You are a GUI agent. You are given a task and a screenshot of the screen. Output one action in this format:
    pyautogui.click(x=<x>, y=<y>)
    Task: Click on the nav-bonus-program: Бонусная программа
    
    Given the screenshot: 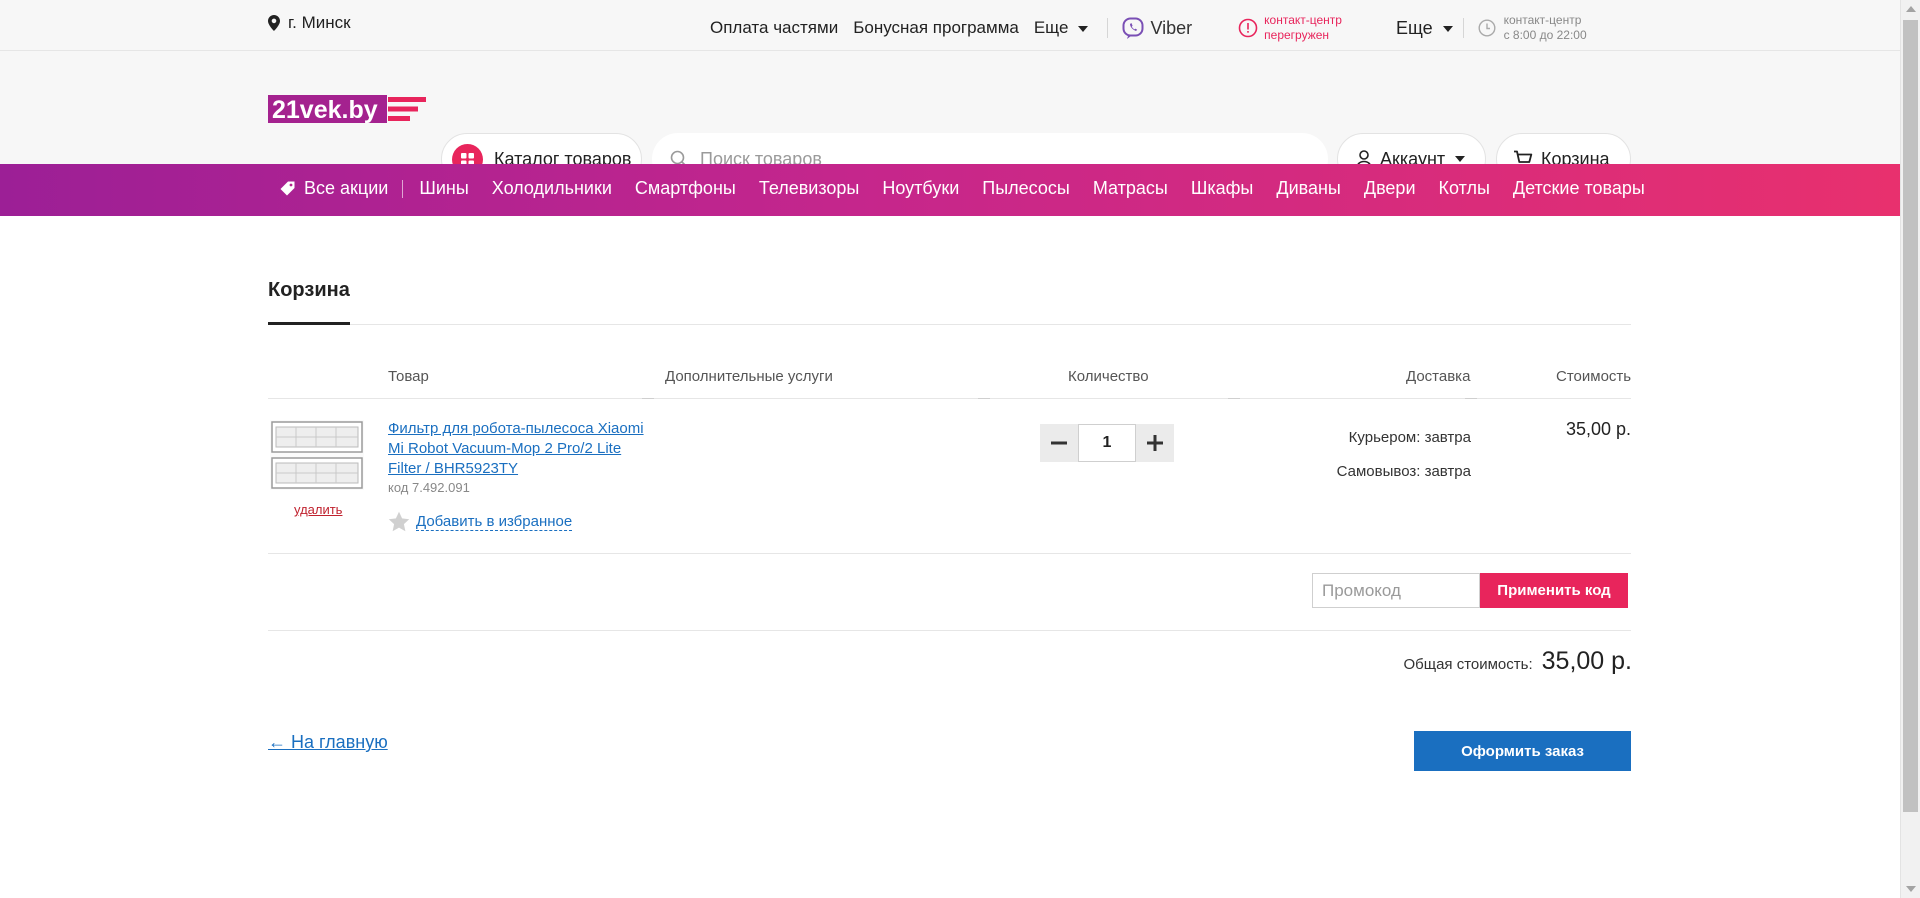 What is the action you would take?
    pyautogui.click(x=936, y=28)
    